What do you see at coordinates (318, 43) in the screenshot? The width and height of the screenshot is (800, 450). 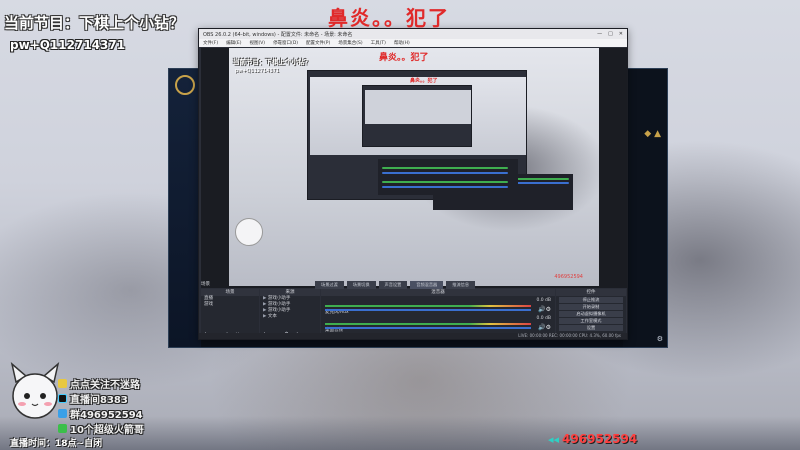 I see `menu-profile: 配置文件(P)` at bounding box center [318, 43].